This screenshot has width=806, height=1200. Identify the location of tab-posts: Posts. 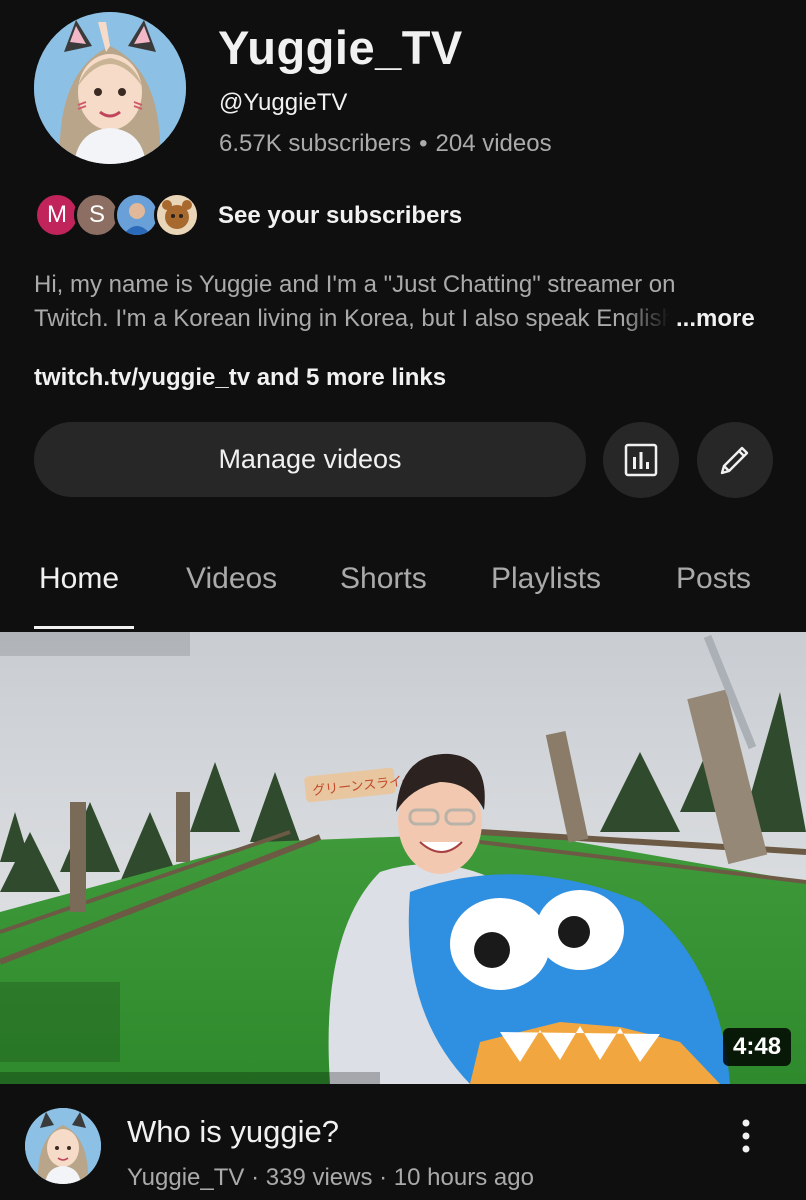
(713, 579).